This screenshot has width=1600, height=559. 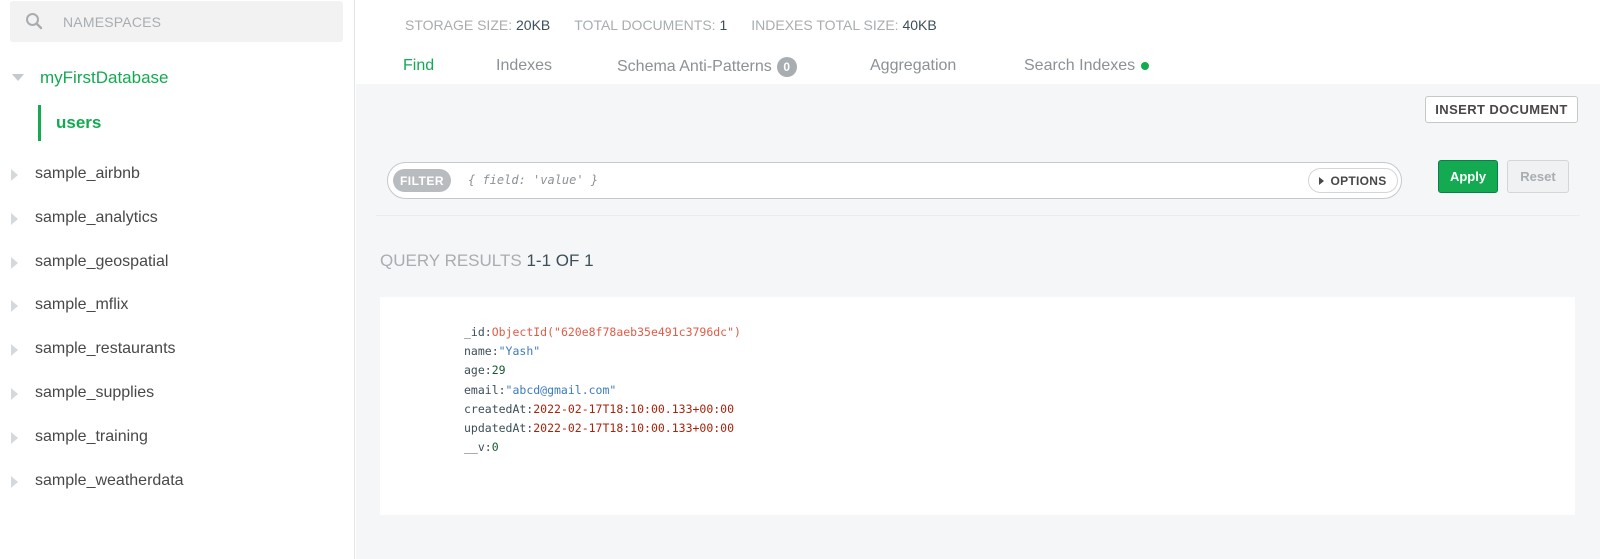 I want to click on total-documents-value: 1, so click(x=723, y=25).